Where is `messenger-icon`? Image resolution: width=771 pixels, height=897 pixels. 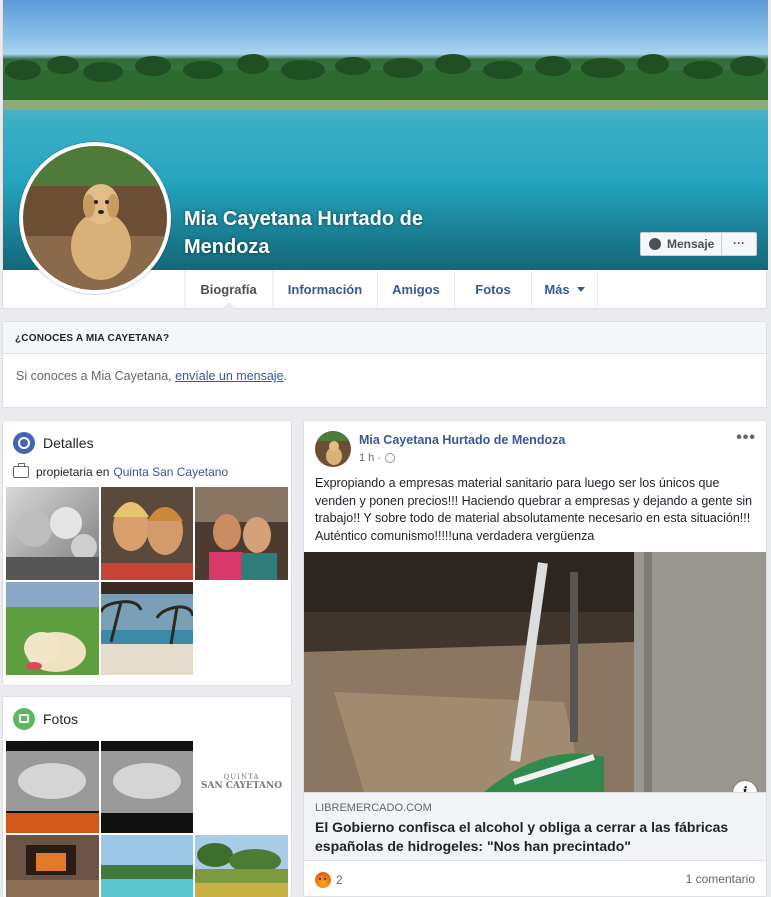
messenger-icon is located at coordinates (655, 244).